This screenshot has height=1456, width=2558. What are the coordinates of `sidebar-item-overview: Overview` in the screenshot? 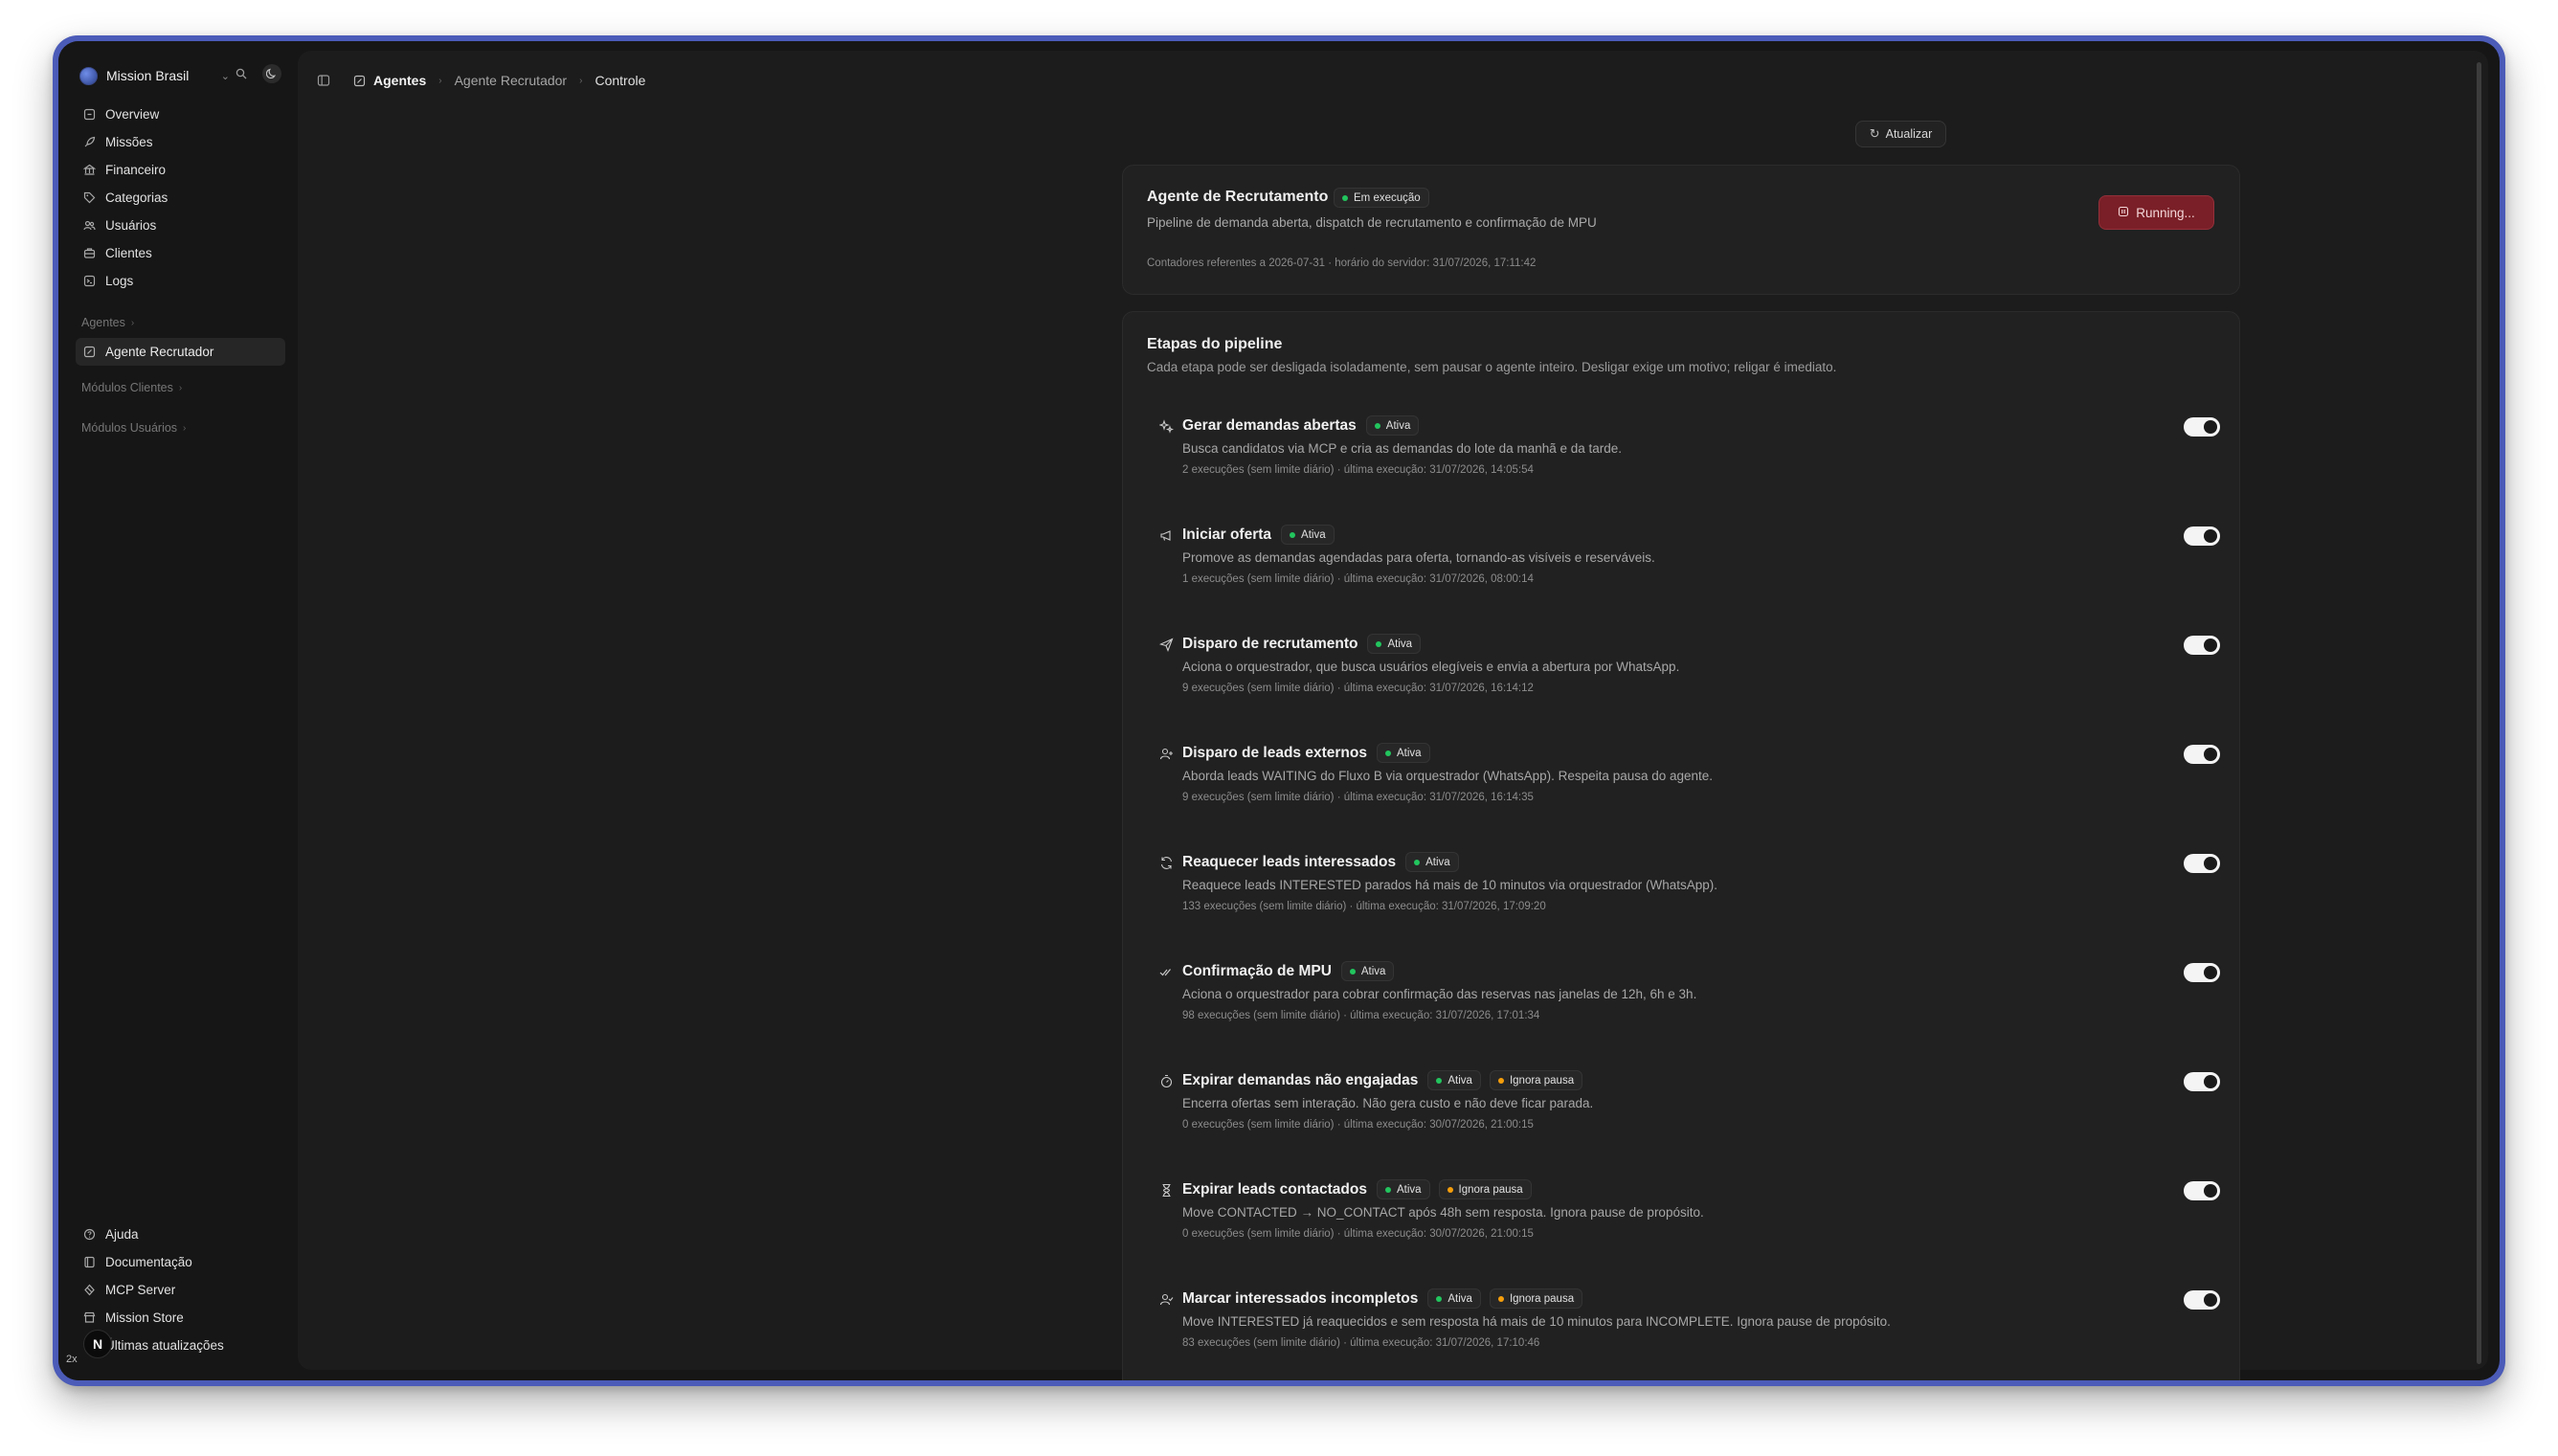 It's located at (181, 115).